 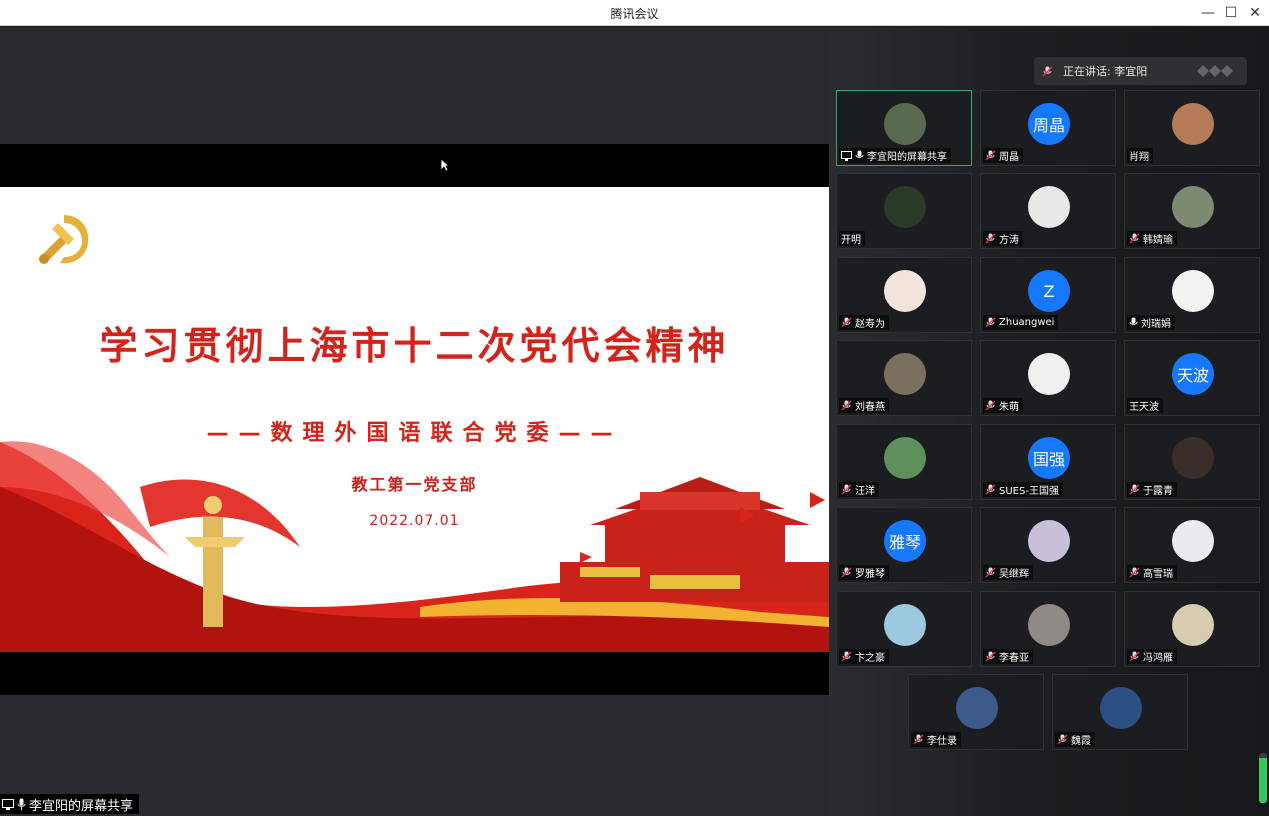 What do you see at coordinates (870, 407) in the screenshot?
I see `participant-name: 刘春燕` at bounding box center [870, 407].